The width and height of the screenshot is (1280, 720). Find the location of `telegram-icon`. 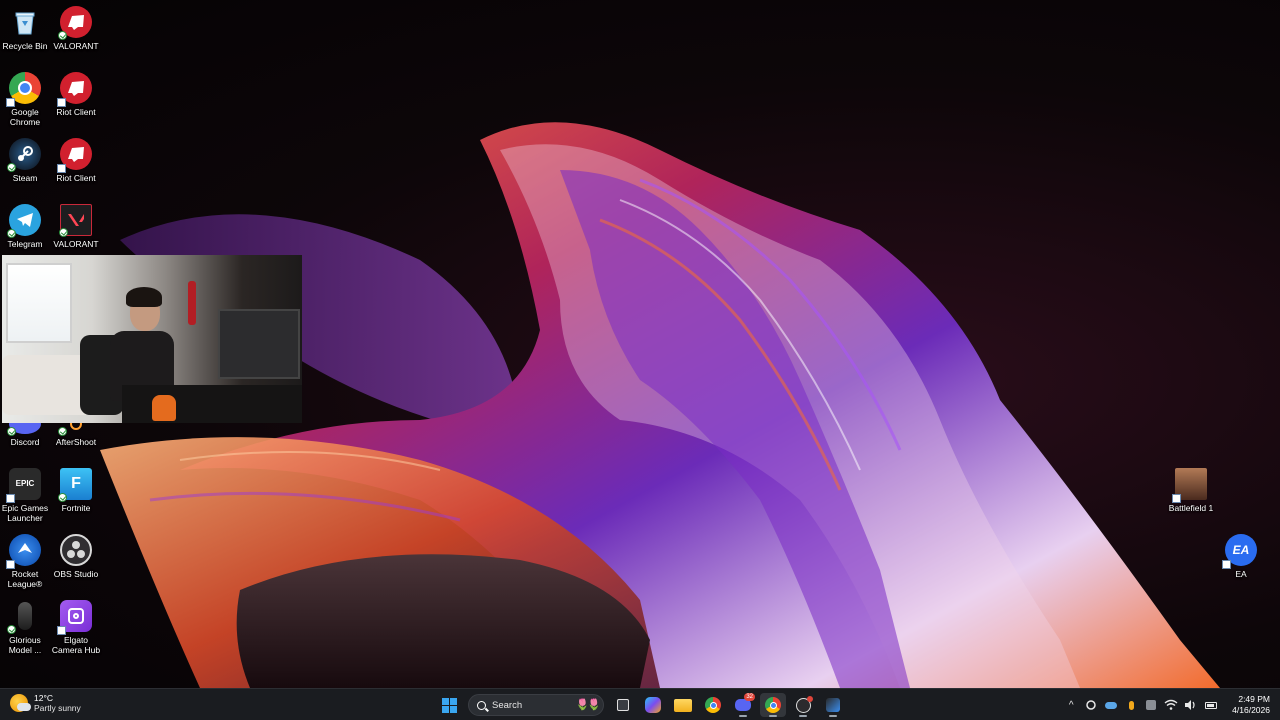

telegram-icon is located at coordinates (24, 221).